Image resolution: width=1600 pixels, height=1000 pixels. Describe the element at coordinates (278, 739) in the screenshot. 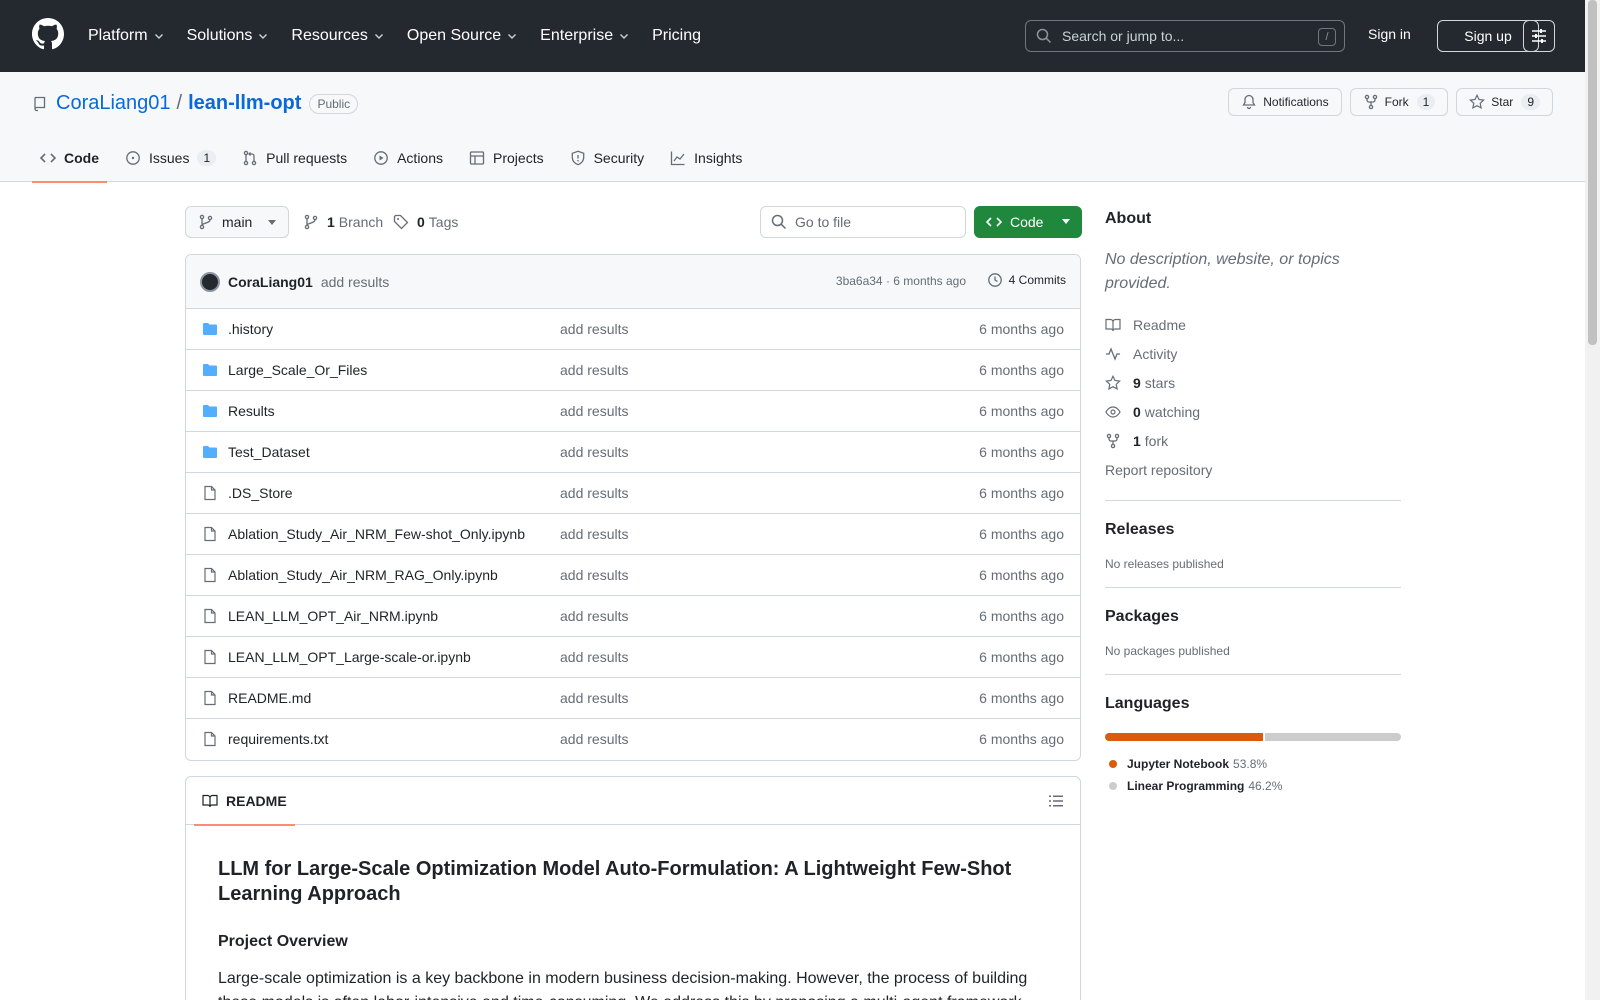

I see `file-name-link: requirements.txt` at that location.